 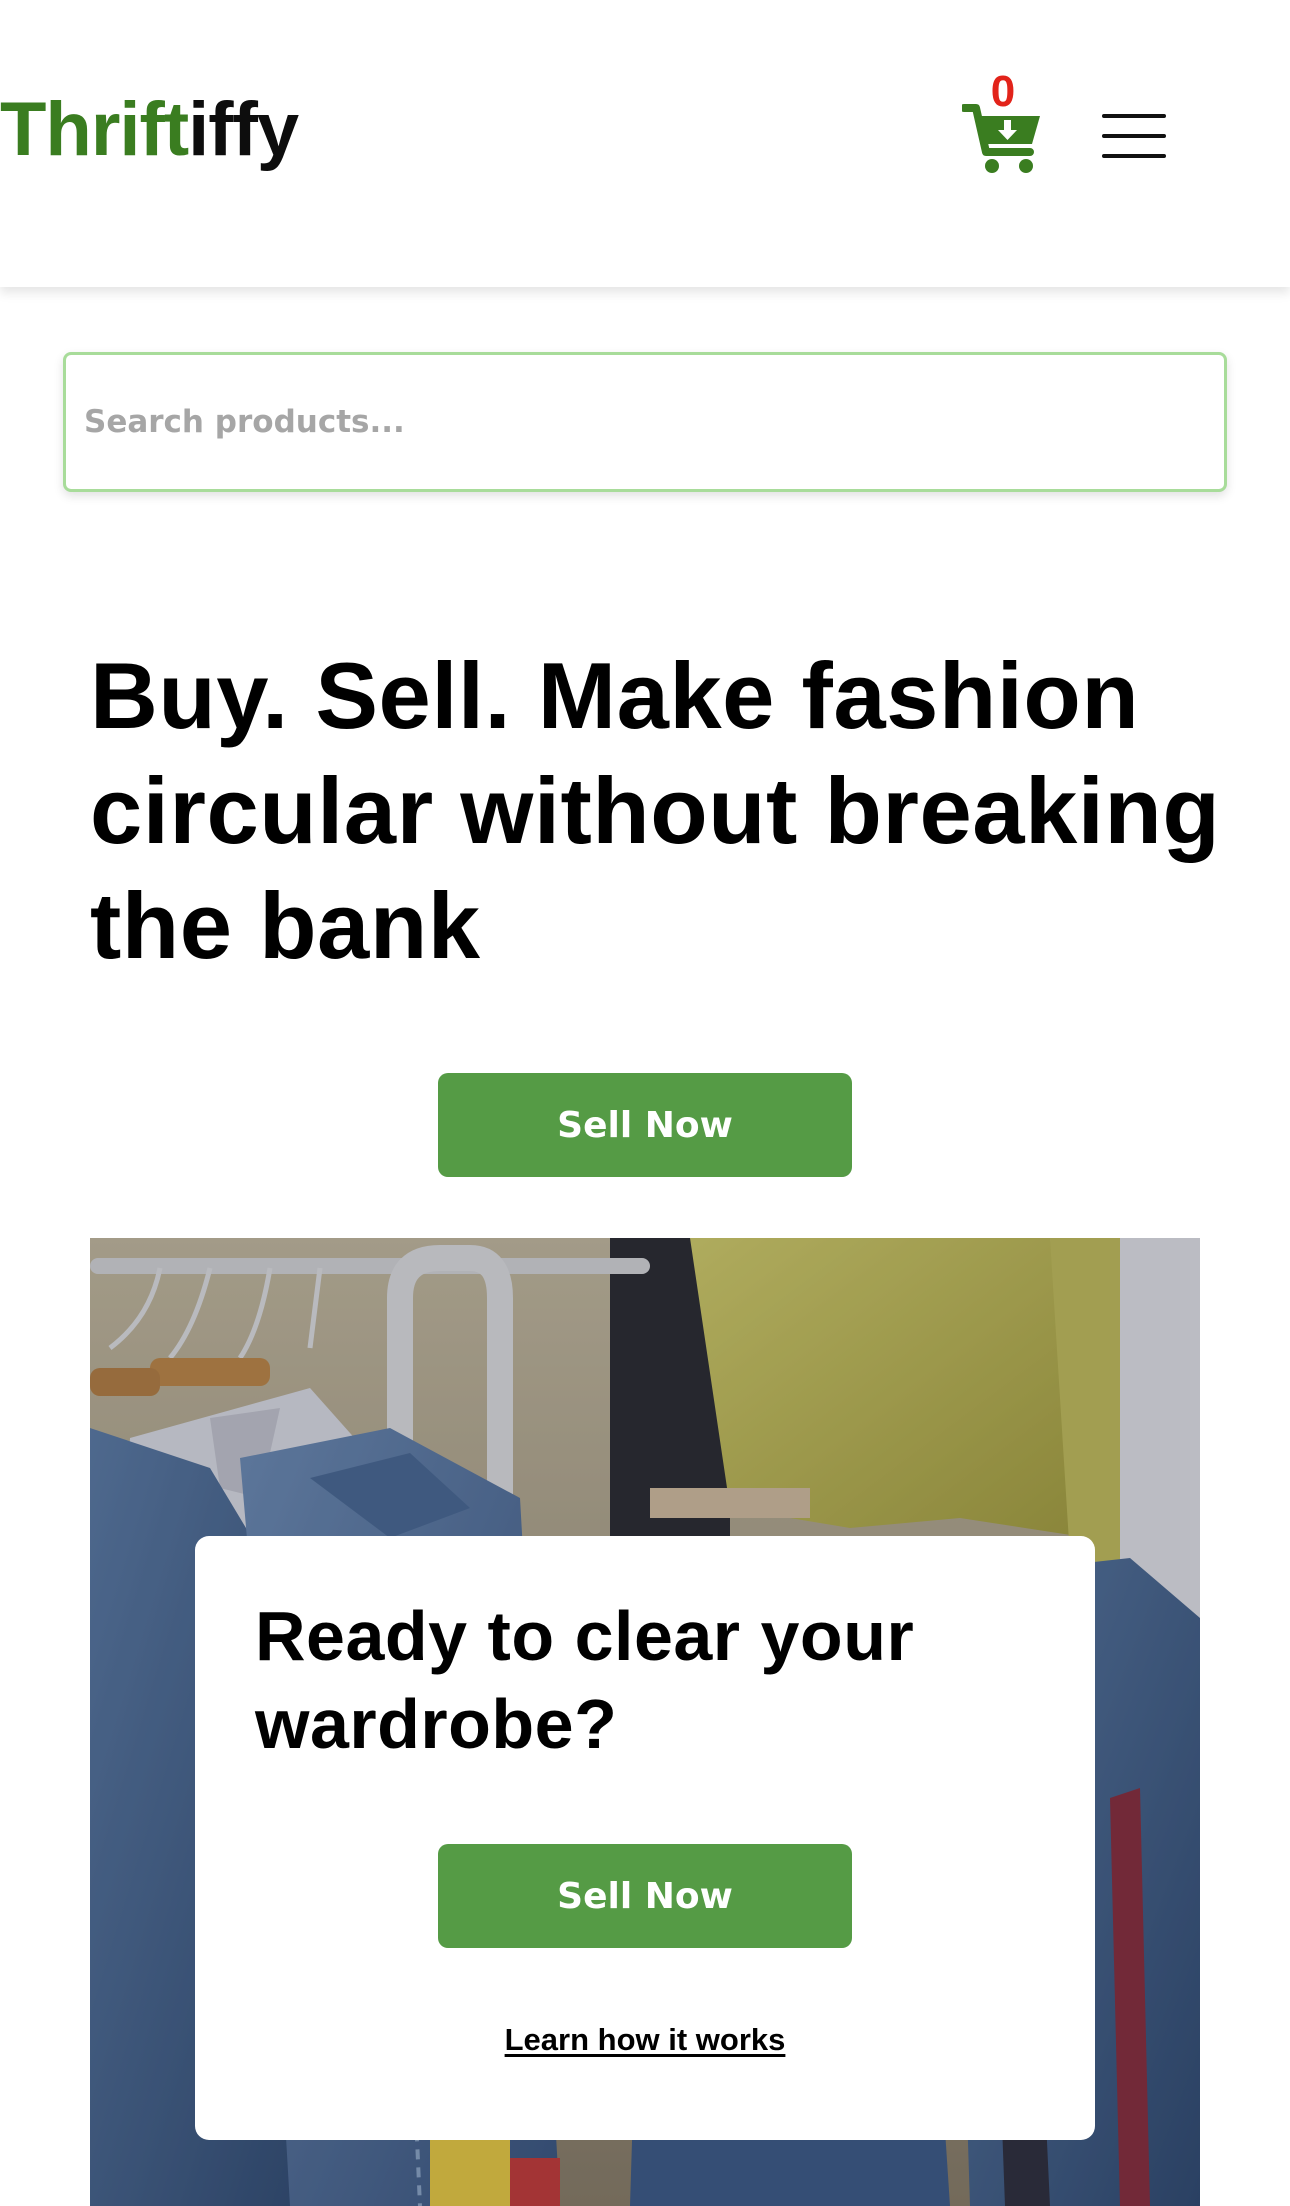 What do you see at coordinates (243, 129) in the screenshot?
I see `logo-text-iffy: iffy` at bounding box center [243, 129].